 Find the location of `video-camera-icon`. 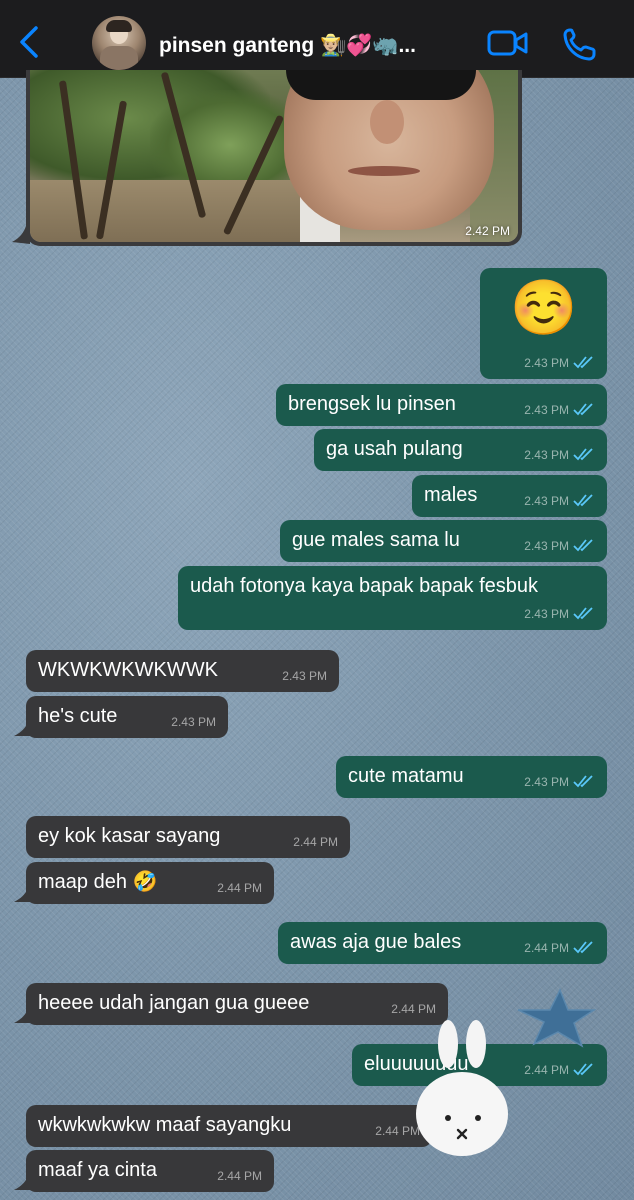

video-camera-icon is located at coordinates (507, 43).